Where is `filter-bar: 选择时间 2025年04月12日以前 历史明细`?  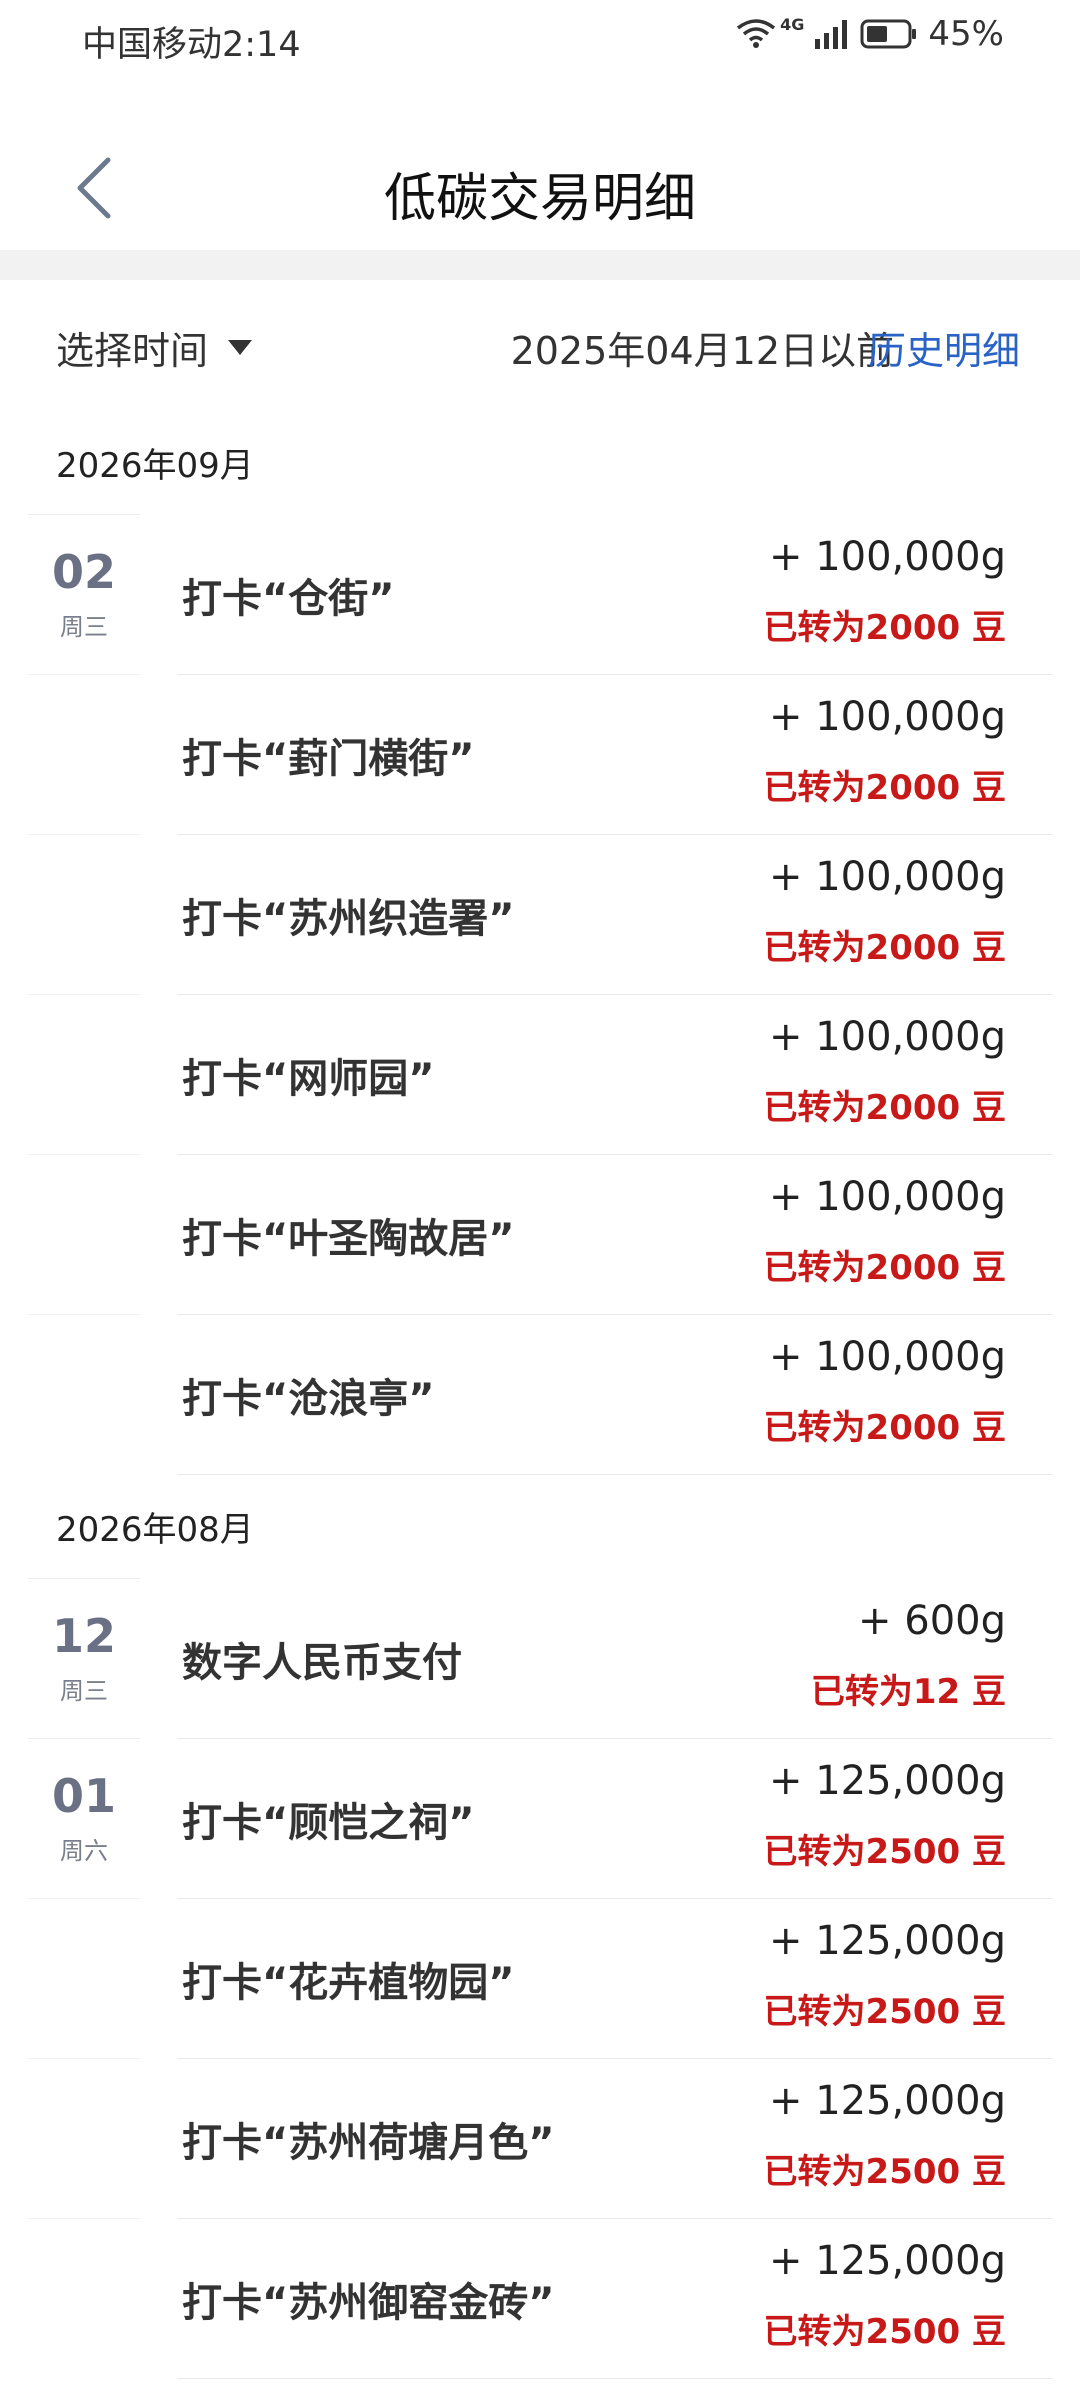
filter-bar: 选择时间 2025年04月12日以前 历史明细 is located at coordinates (540, 345).